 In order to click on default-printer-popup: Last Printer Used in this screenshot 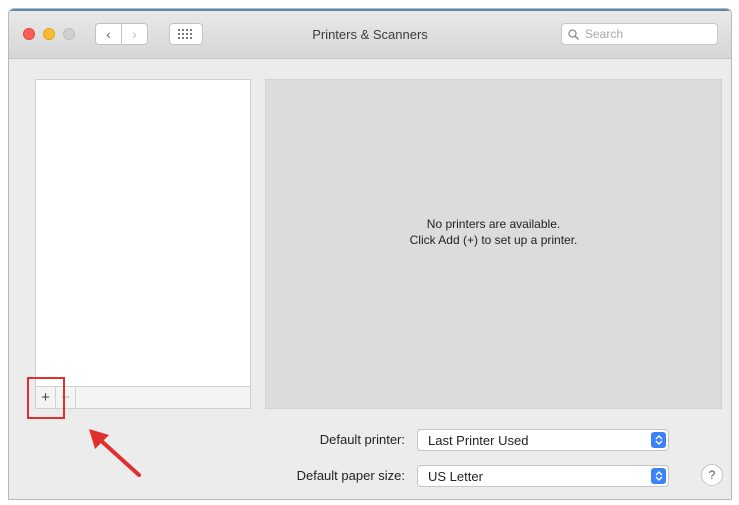, I will do `click(543, 440)`.